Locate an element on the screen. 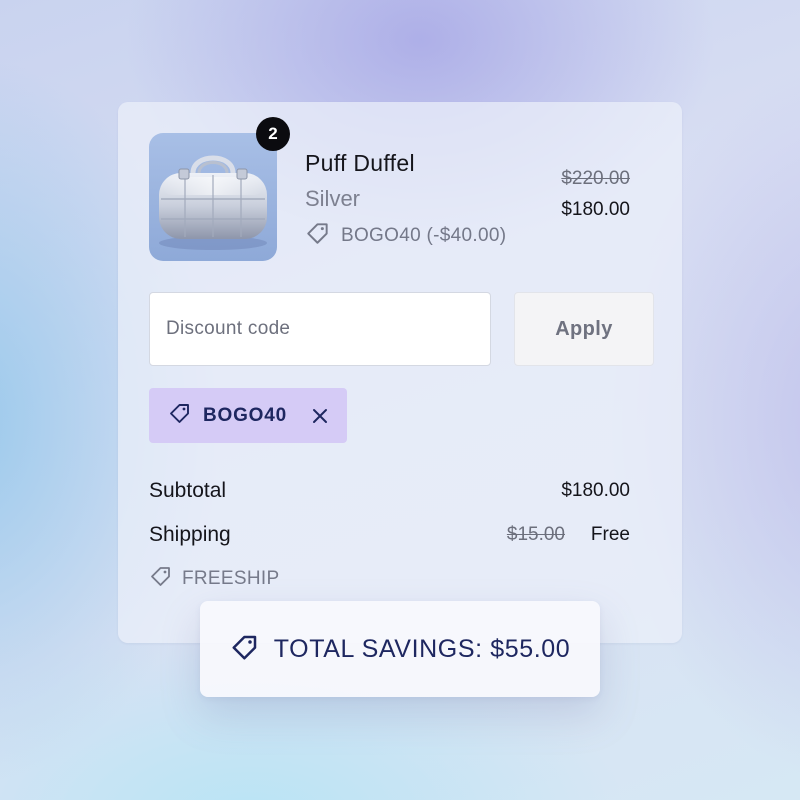  discount-code-input is located at coordinates (320, 329).